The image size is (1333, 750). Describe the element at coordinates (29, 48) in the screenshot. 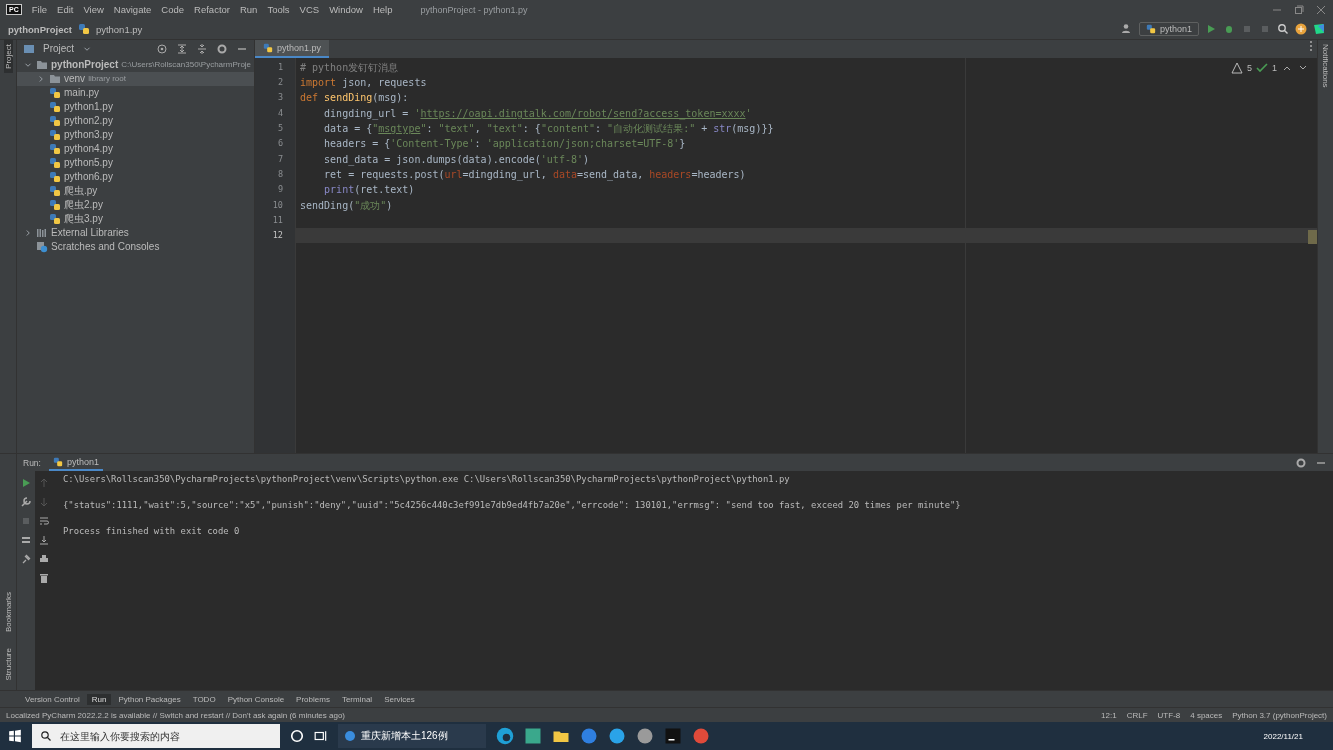

I see `panel-icon` at that location.